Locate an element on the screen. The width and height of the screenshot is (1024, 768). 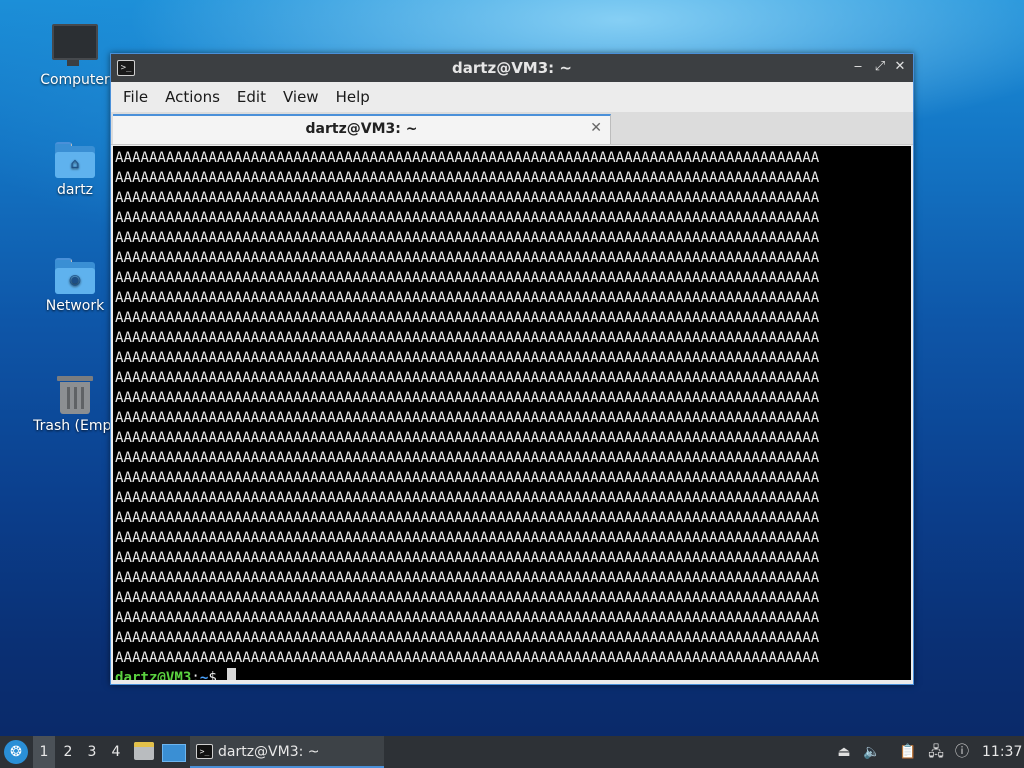
workspace-3: 3 is located at coordinates (92, 752).